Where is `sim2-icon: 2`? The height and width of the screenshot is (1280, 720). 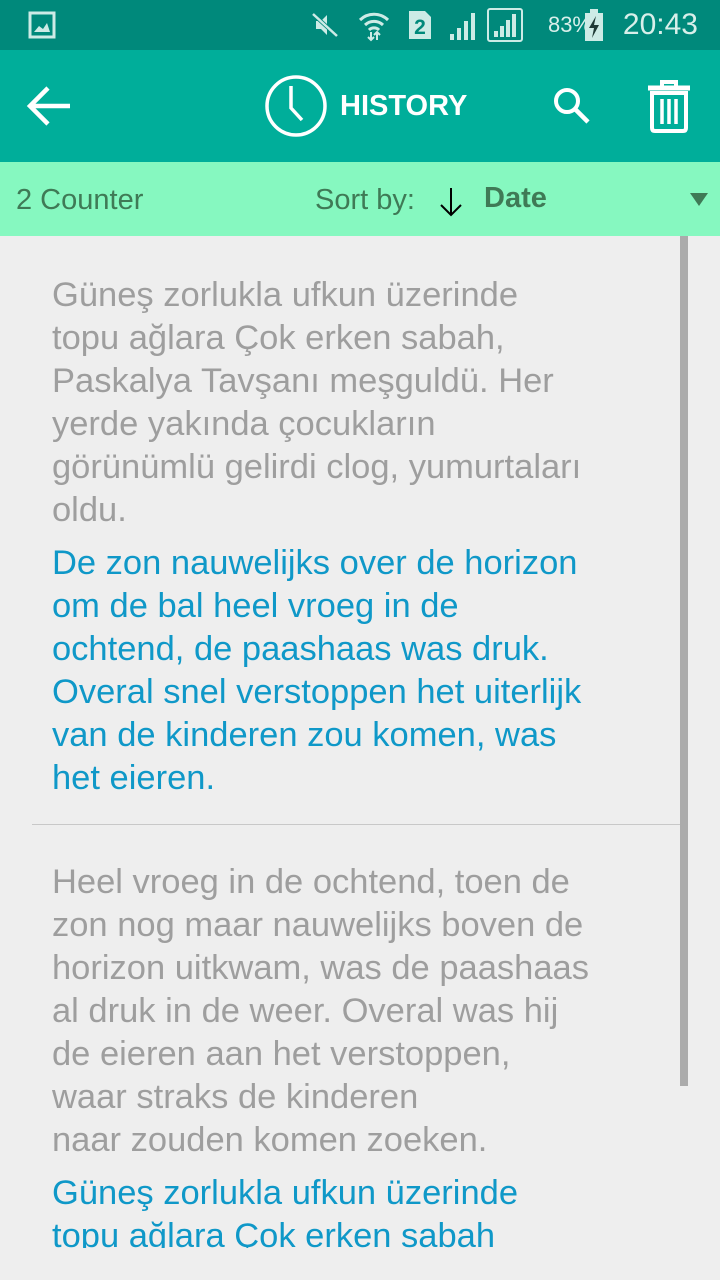 sim2-icon: 2 is located at coordinates (420, 25).